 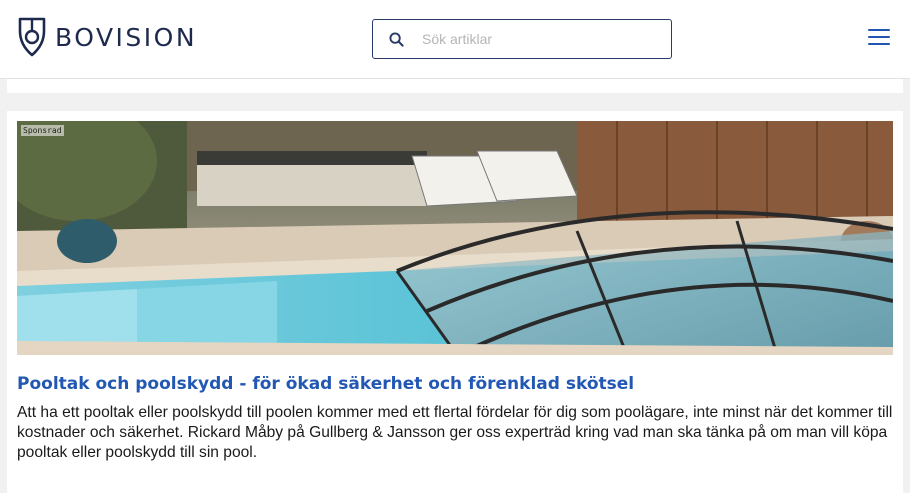 What do you see at coordinates (126, 37) in the screenshot?
I see `logo-wordmark: BOVISION` at bounding box center [126, 37].